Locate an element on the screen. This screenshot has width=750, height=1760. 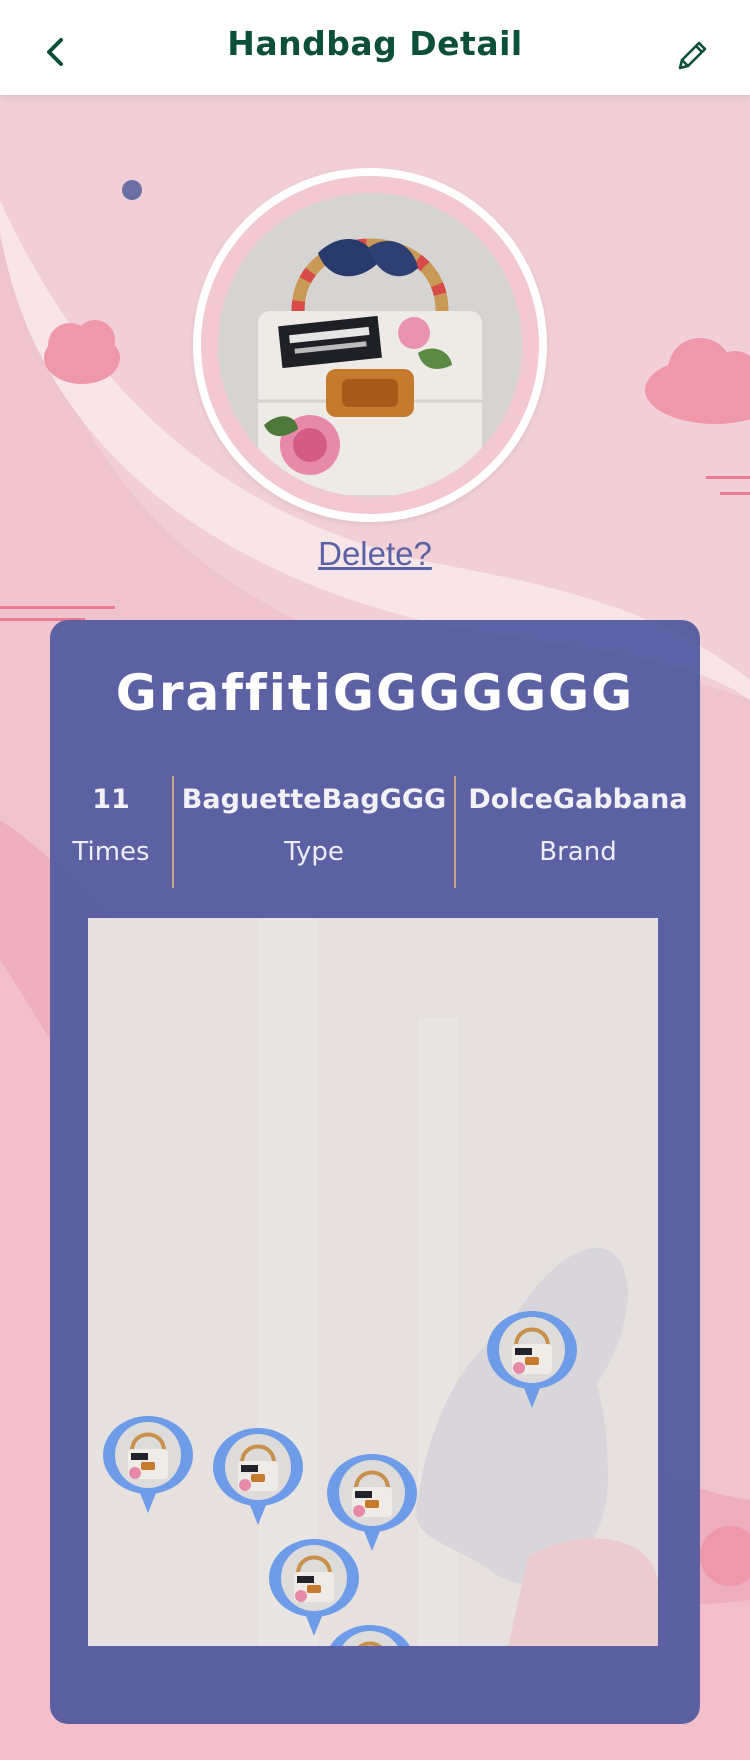
handbag-photo is located at coordinates (370, 345).